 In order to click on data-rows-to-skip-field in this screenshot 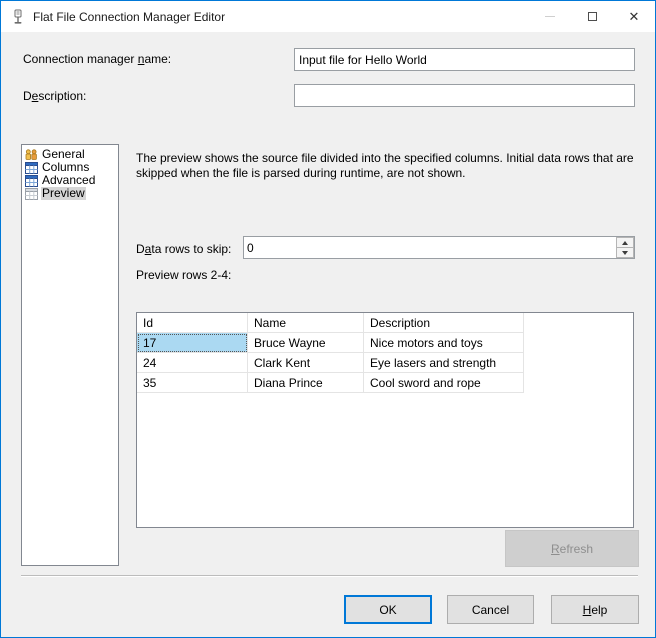, I will do `click(439, 247)`.